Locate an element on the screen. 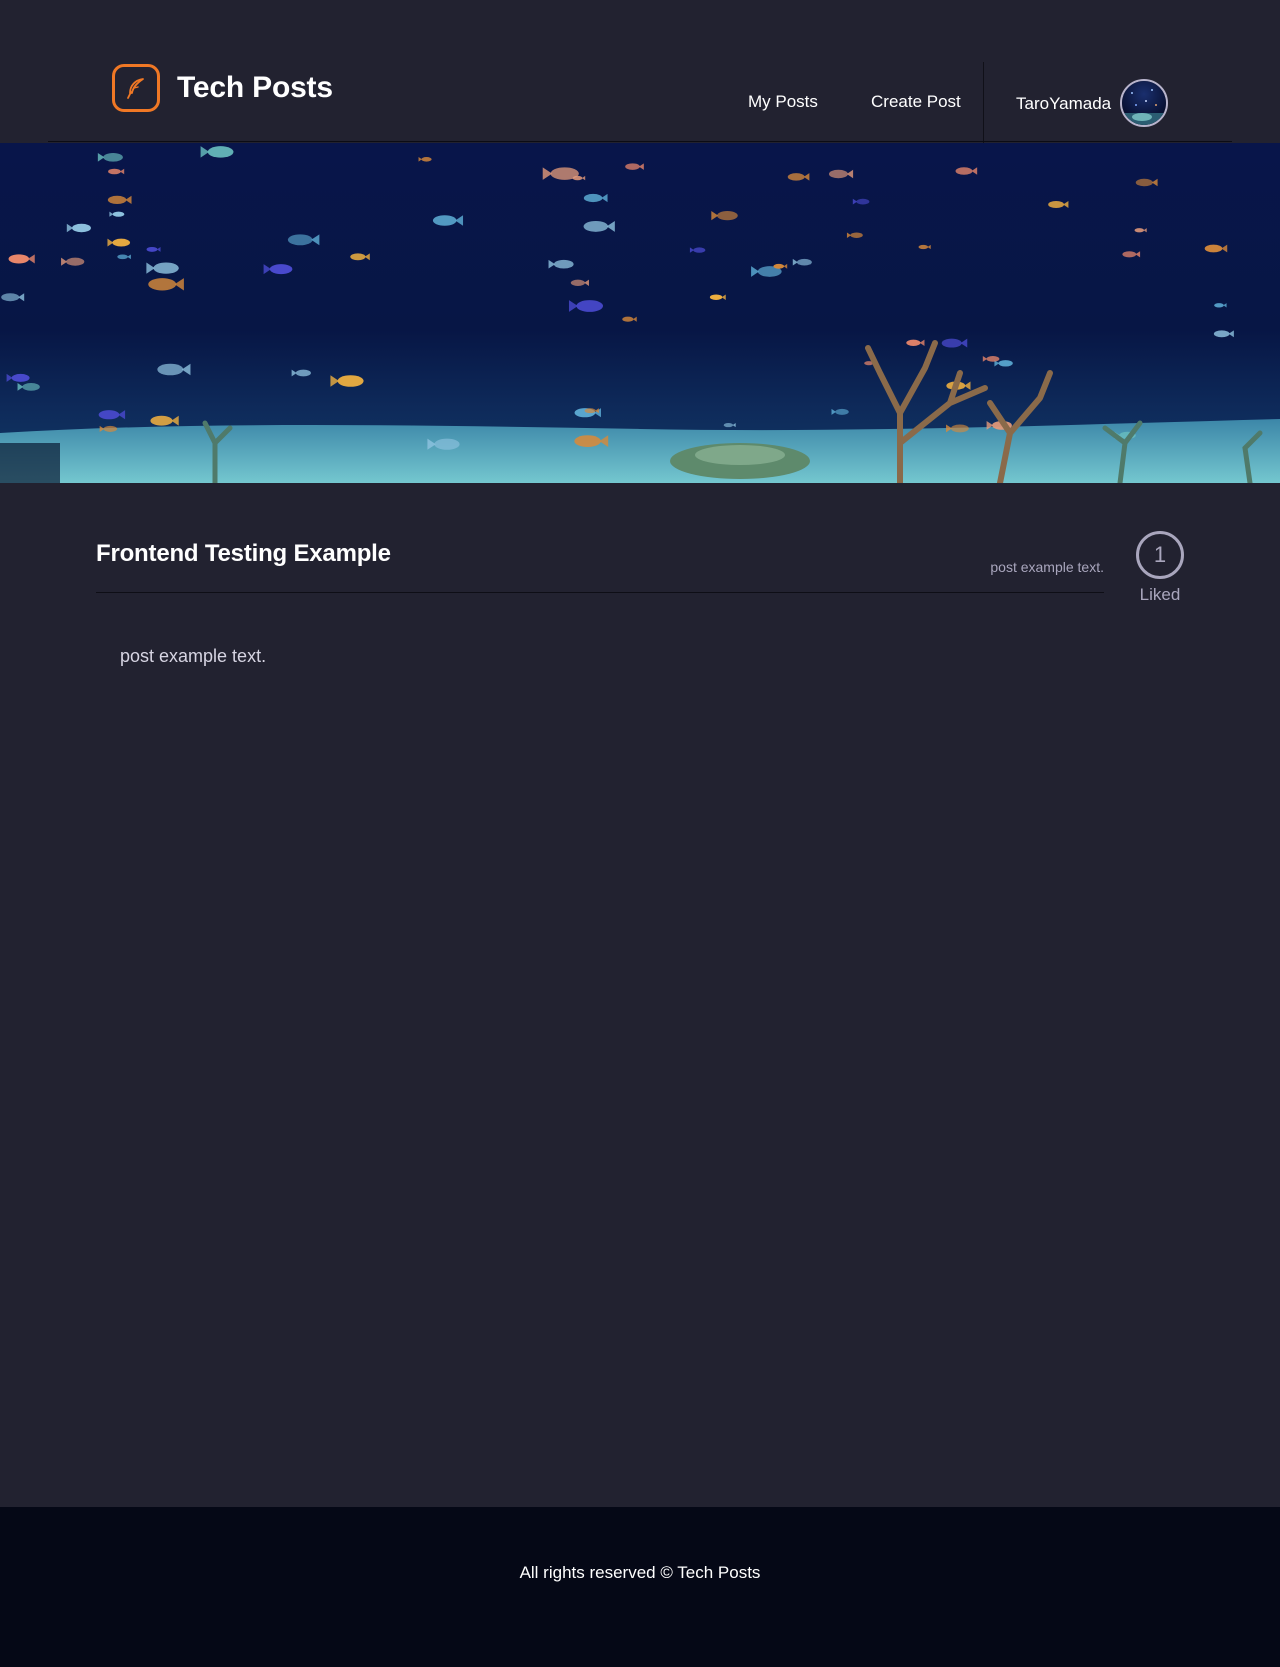 The height and width of the screenshot is (1667, 1280). post-body: post example text. is located at coordinates (193, 656).